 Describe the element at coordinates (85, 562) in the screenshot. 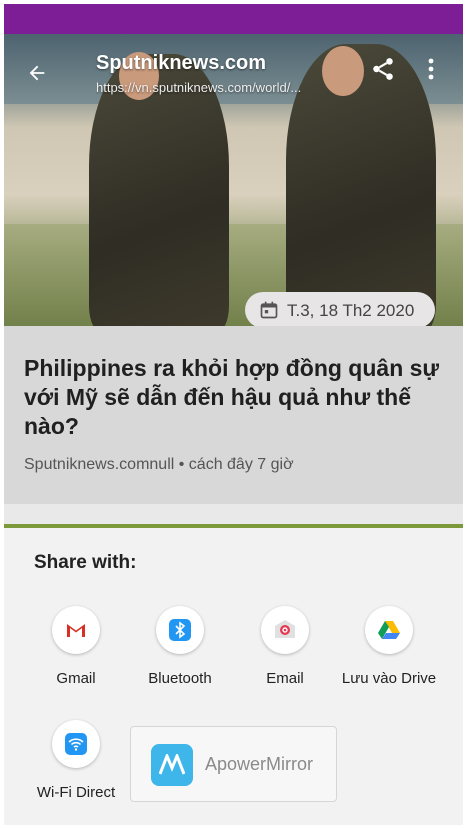

I see `share-sheet-title: Share with:` at that location.